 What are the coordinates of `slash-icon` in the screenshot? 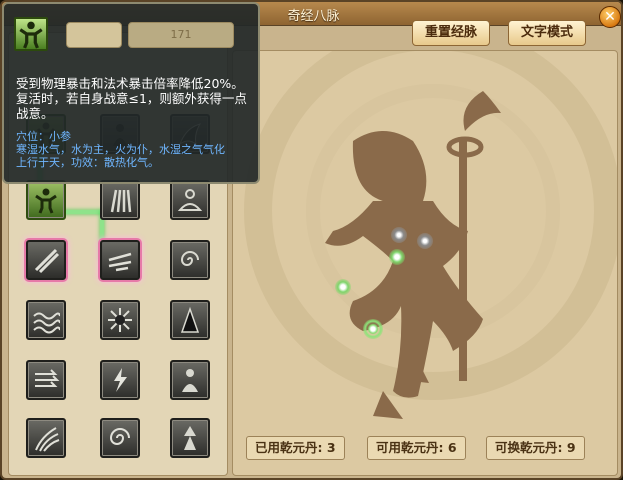 It's located at (47, 261).